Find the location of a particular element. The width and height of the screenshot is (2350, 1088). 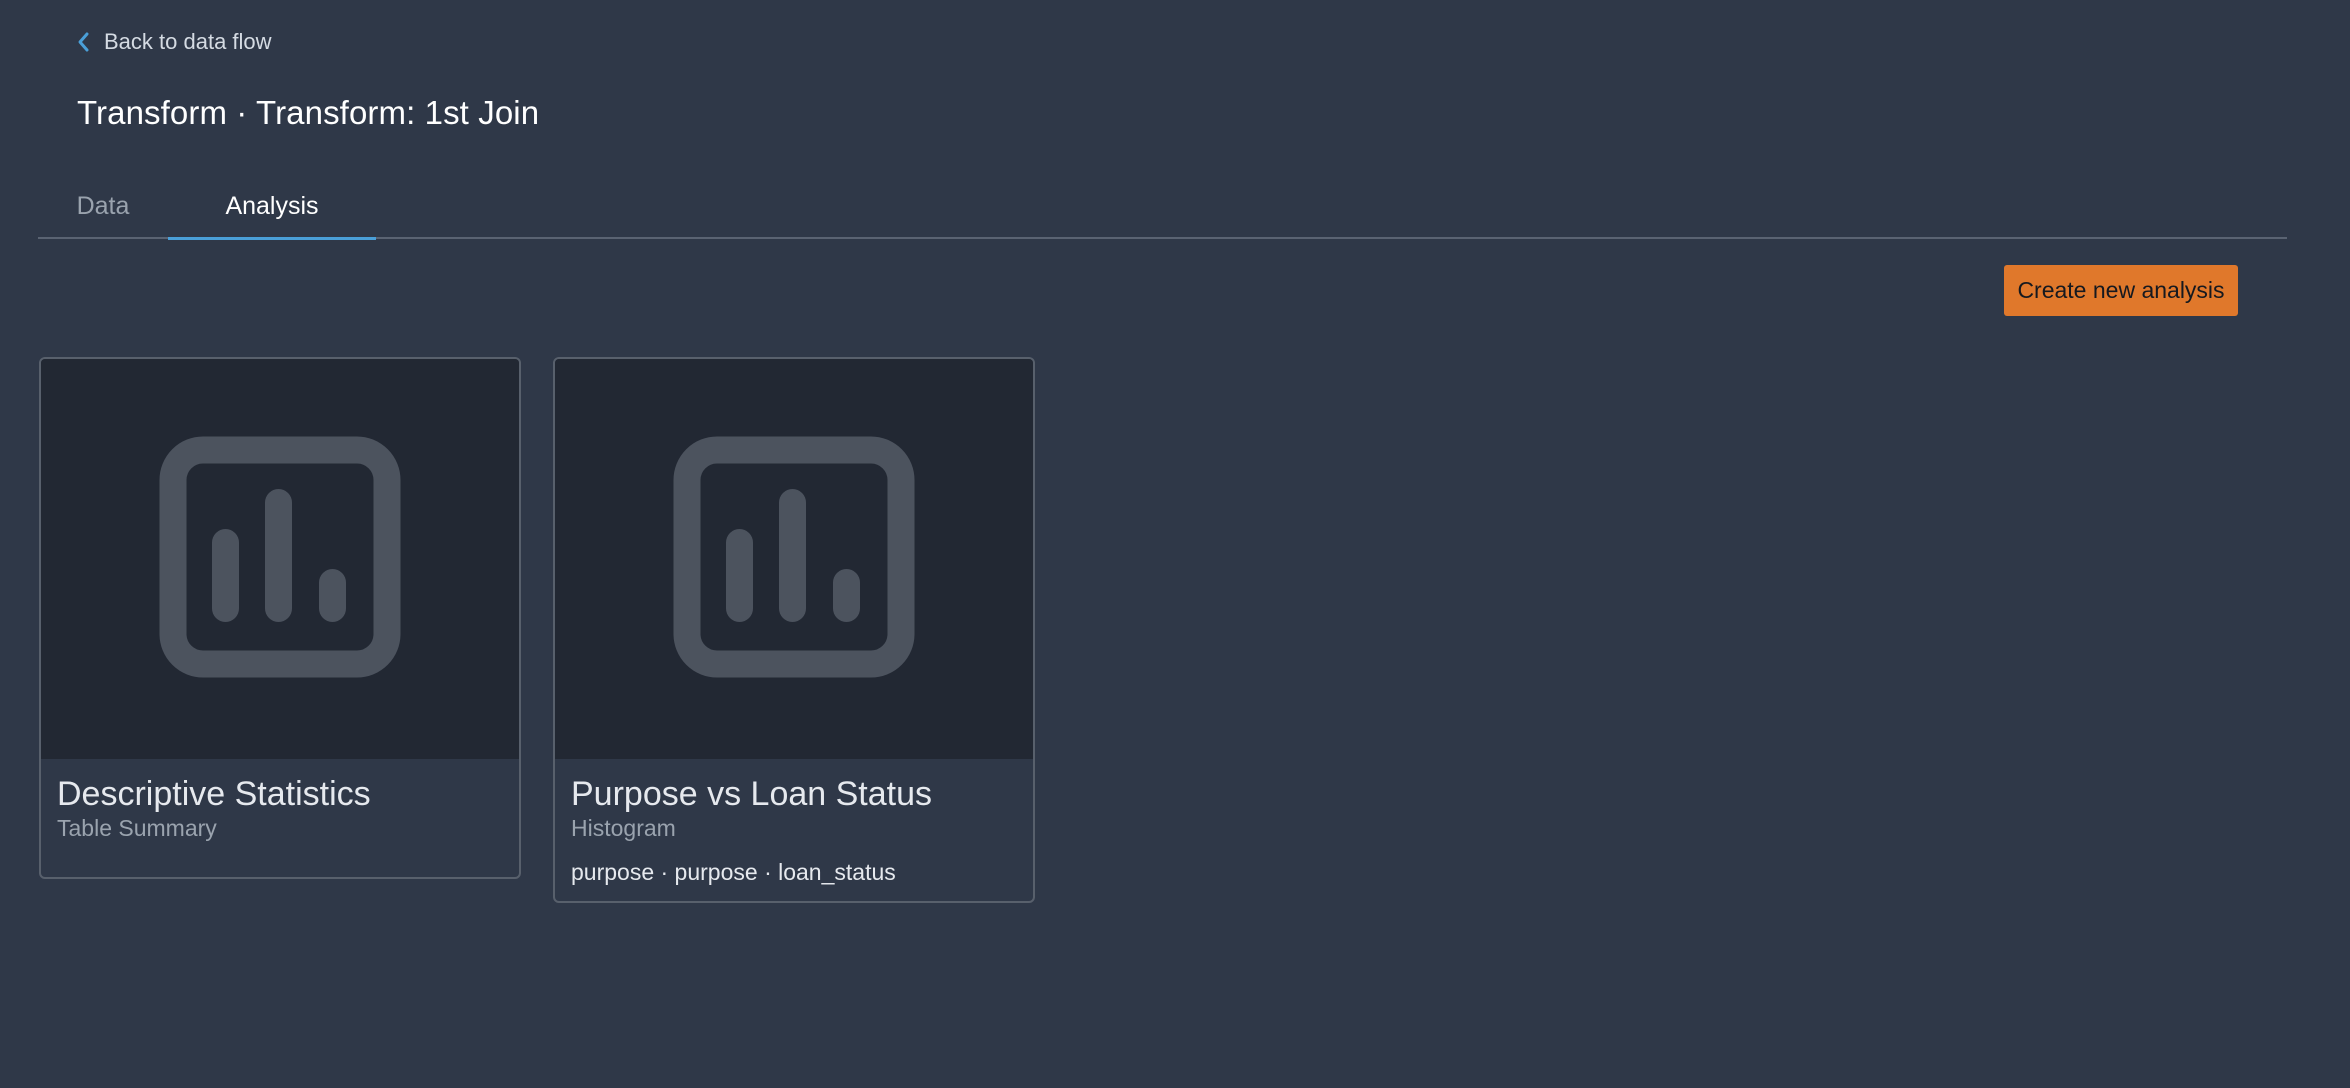

back-to-data-flow-link: Back to data flow is located at coordinates (174, 42).